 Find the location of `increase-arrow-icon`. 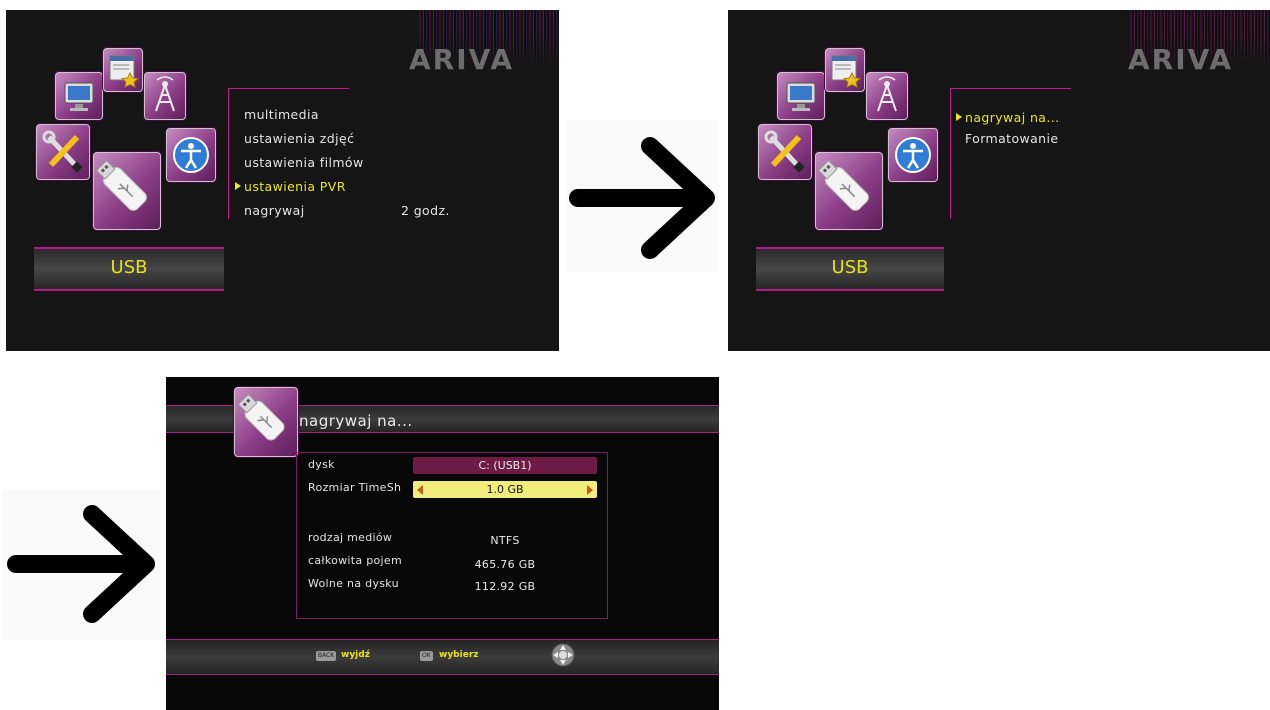

increase-arrow-icon is located at coordinates (590, 490).